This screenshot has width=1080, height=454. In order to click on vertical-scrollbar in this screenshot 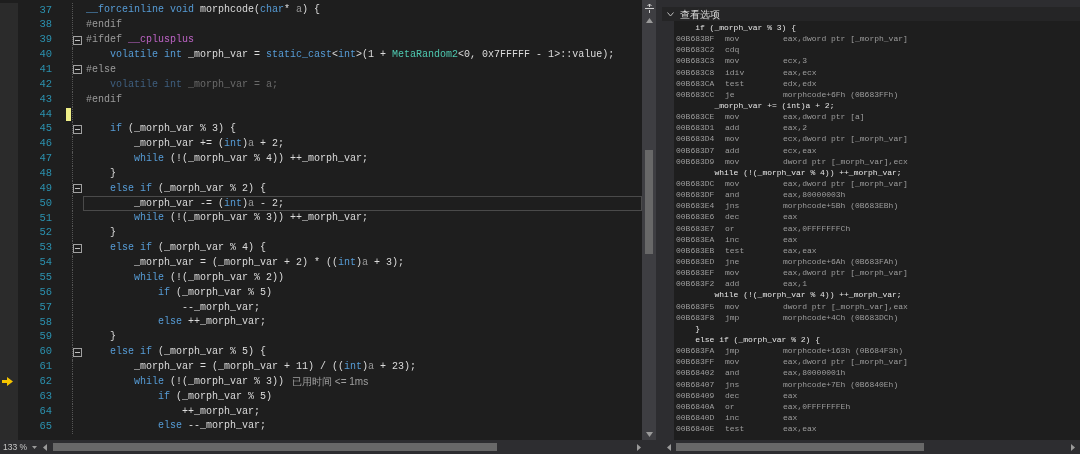, I will do `click(649, 220)`.